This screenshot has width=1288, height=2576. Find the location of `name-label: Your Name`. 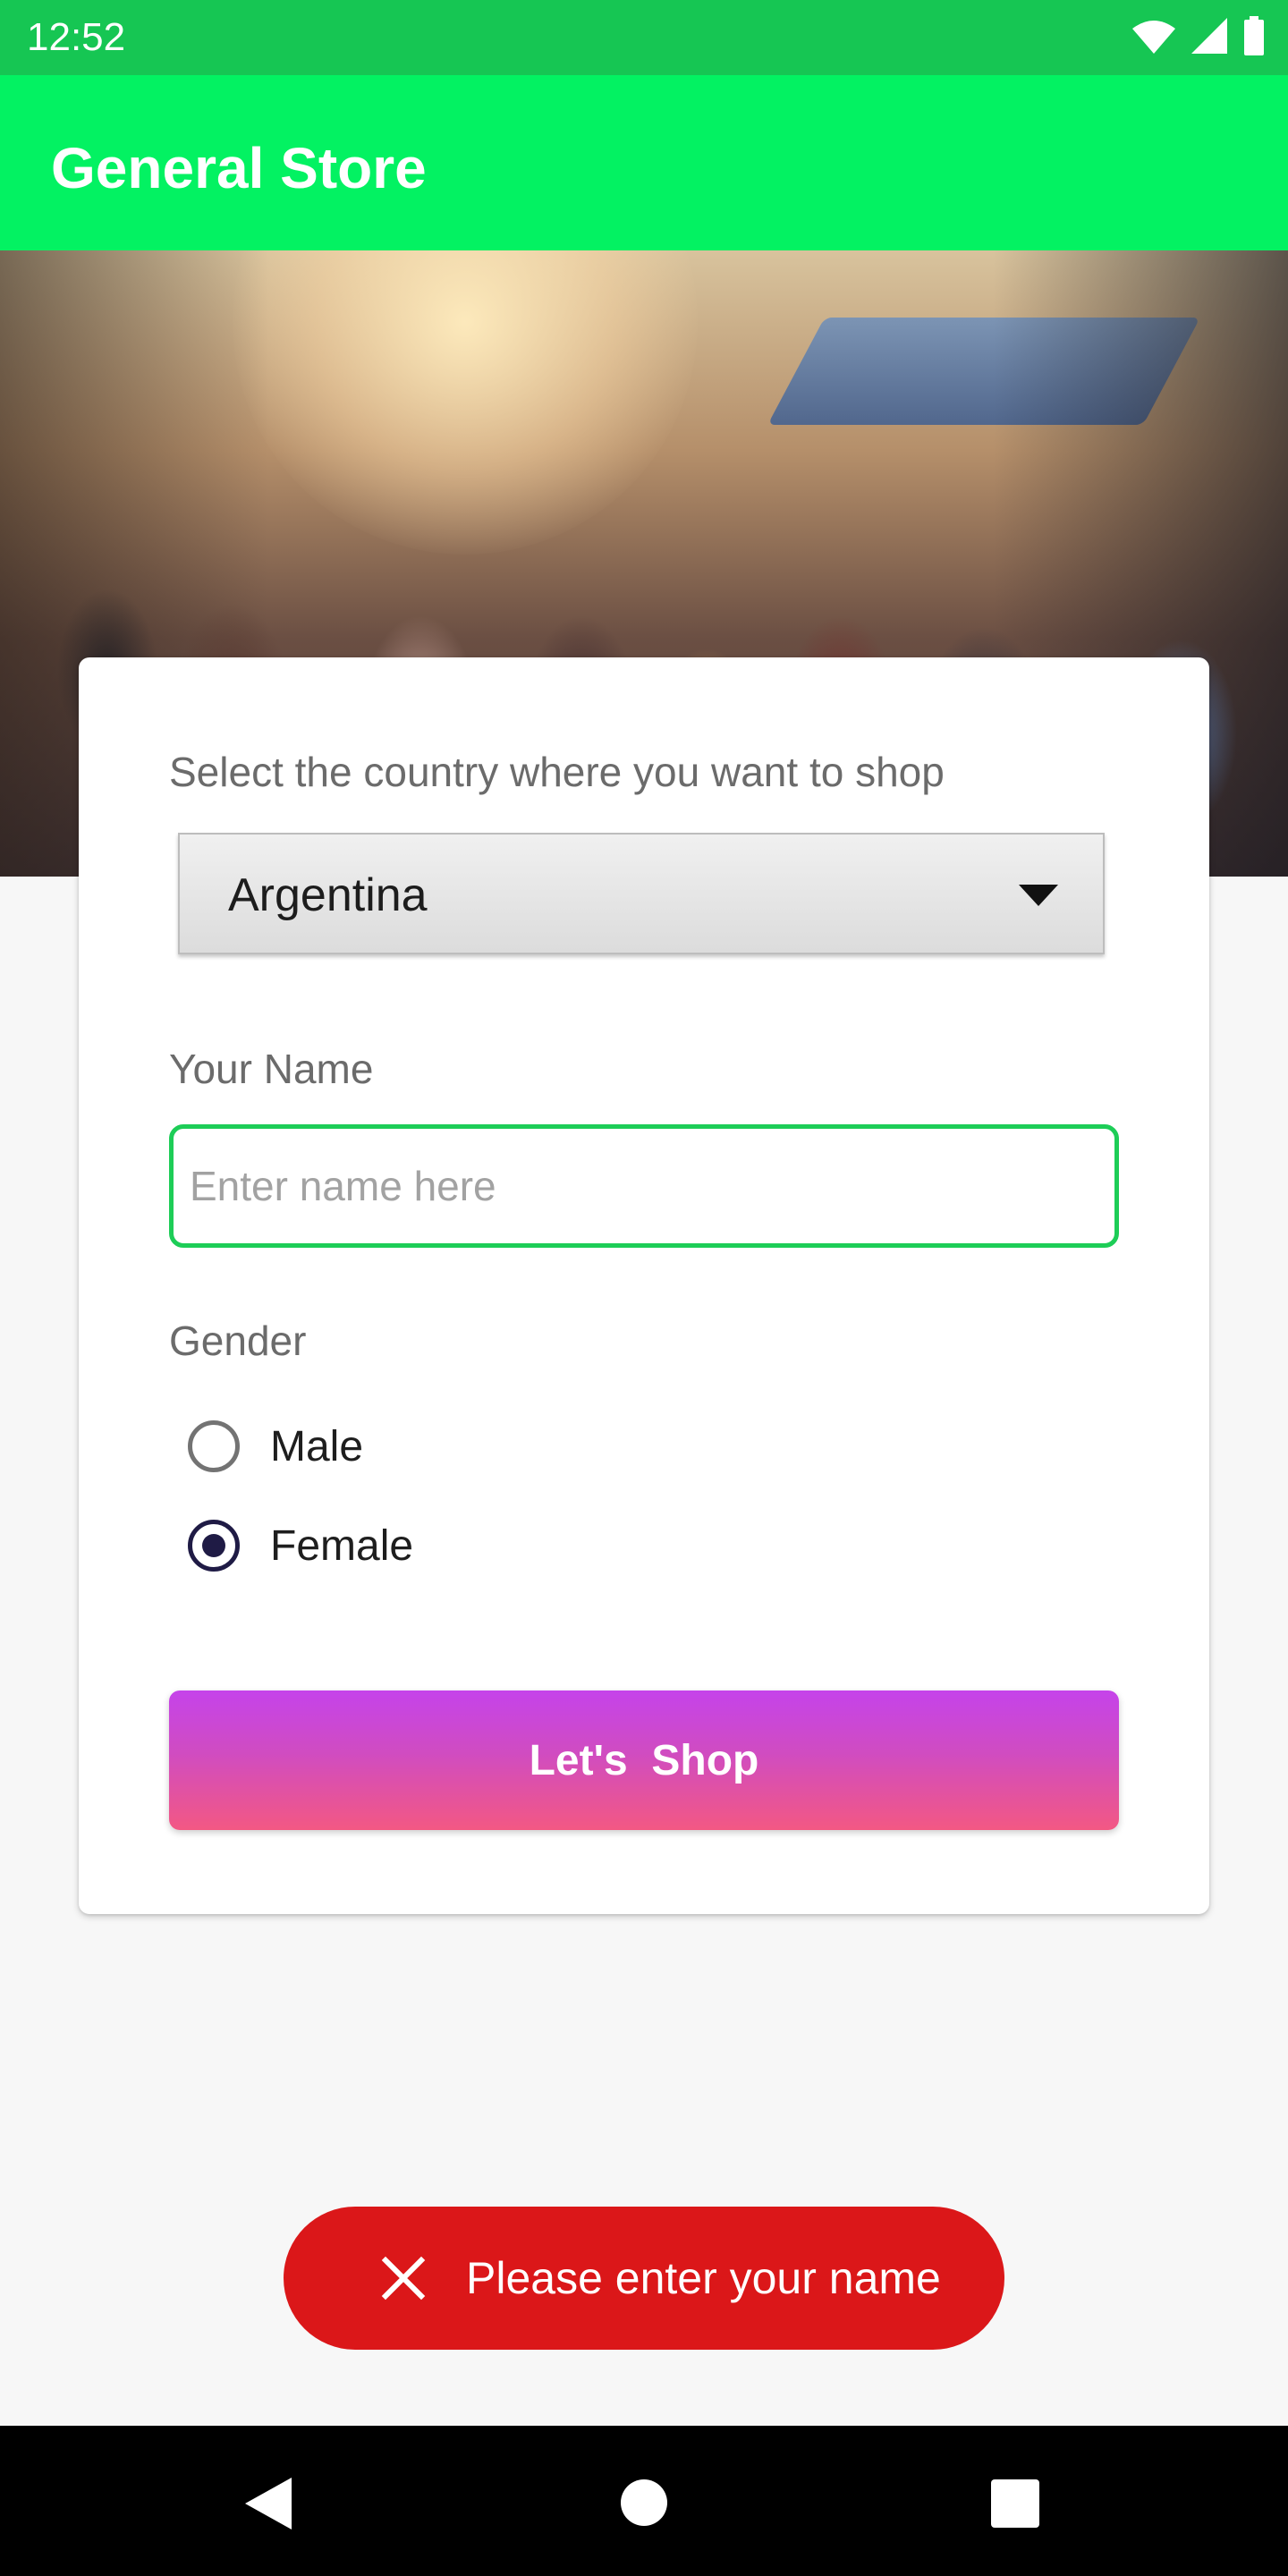

name-label: Your Name is located at coordinates (271, 1069).